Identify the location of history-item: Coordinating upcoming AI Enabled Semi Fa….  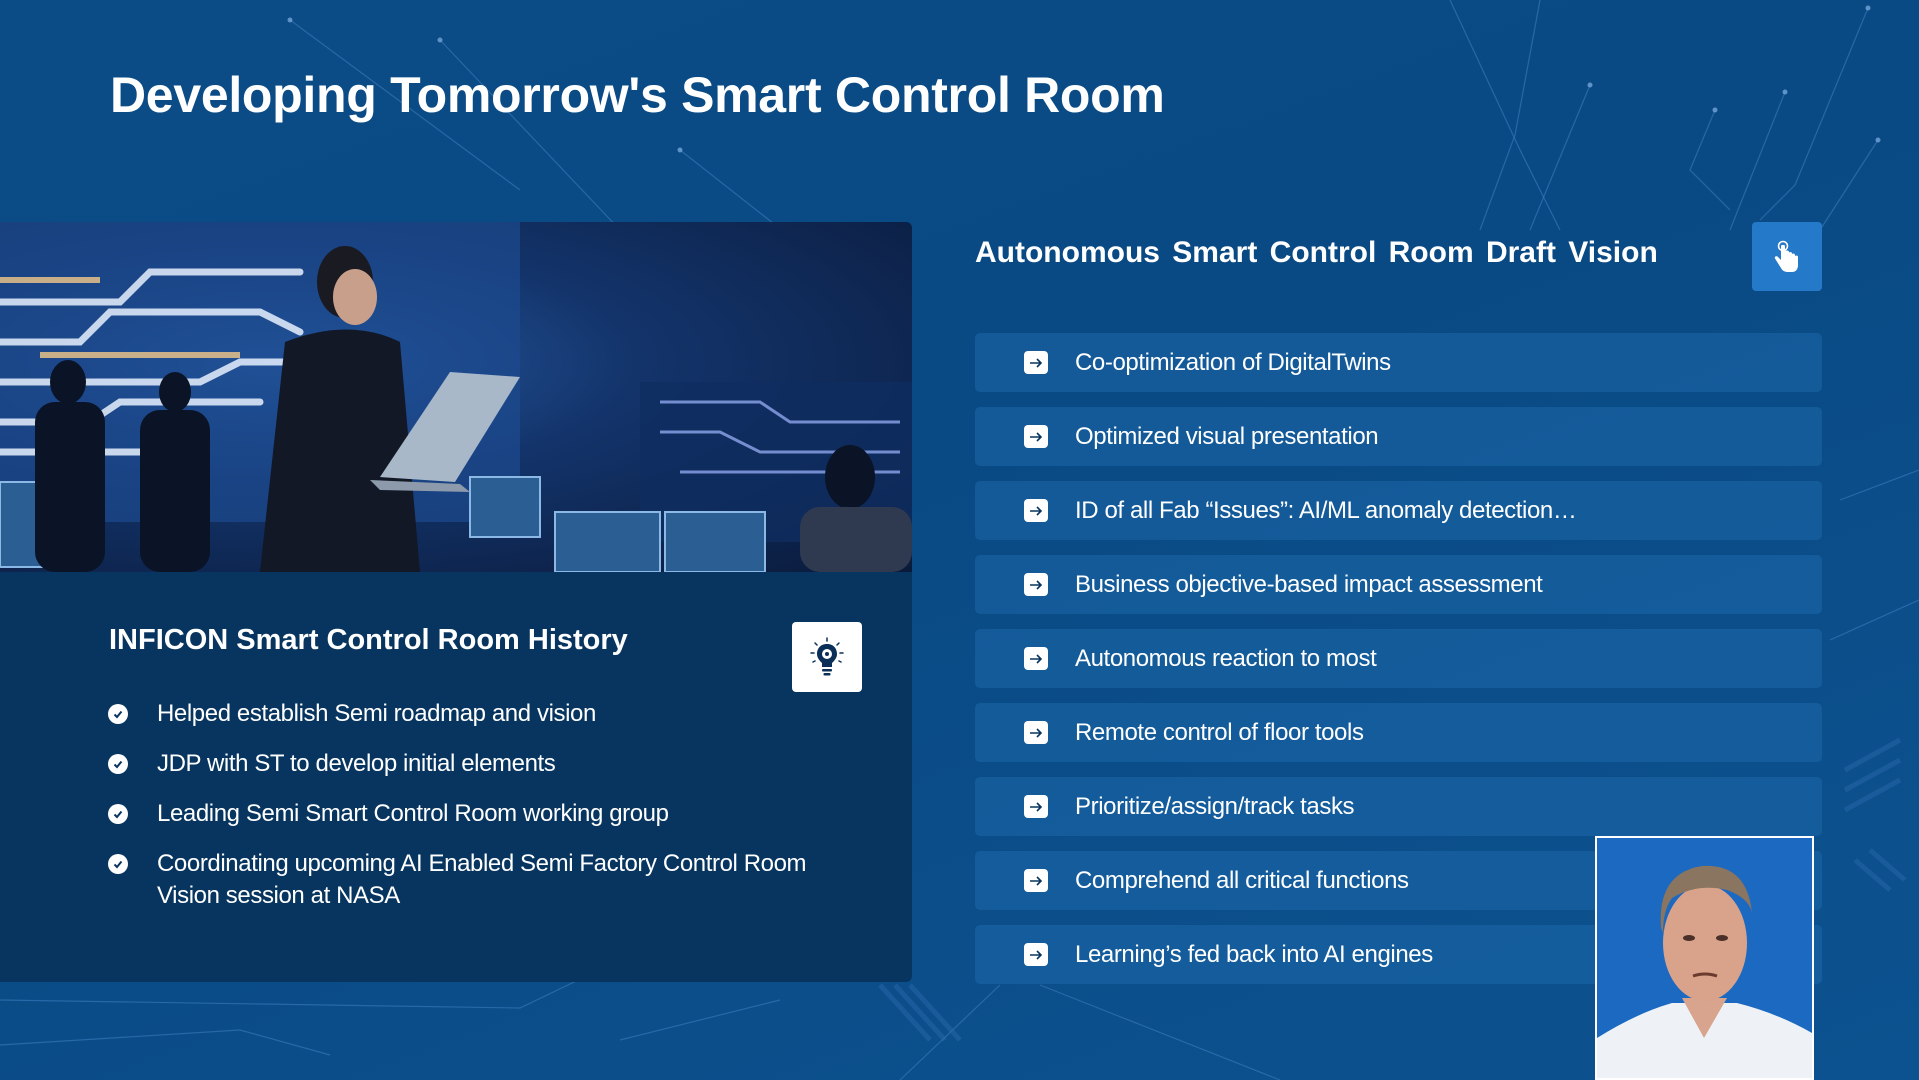
(468, 880).